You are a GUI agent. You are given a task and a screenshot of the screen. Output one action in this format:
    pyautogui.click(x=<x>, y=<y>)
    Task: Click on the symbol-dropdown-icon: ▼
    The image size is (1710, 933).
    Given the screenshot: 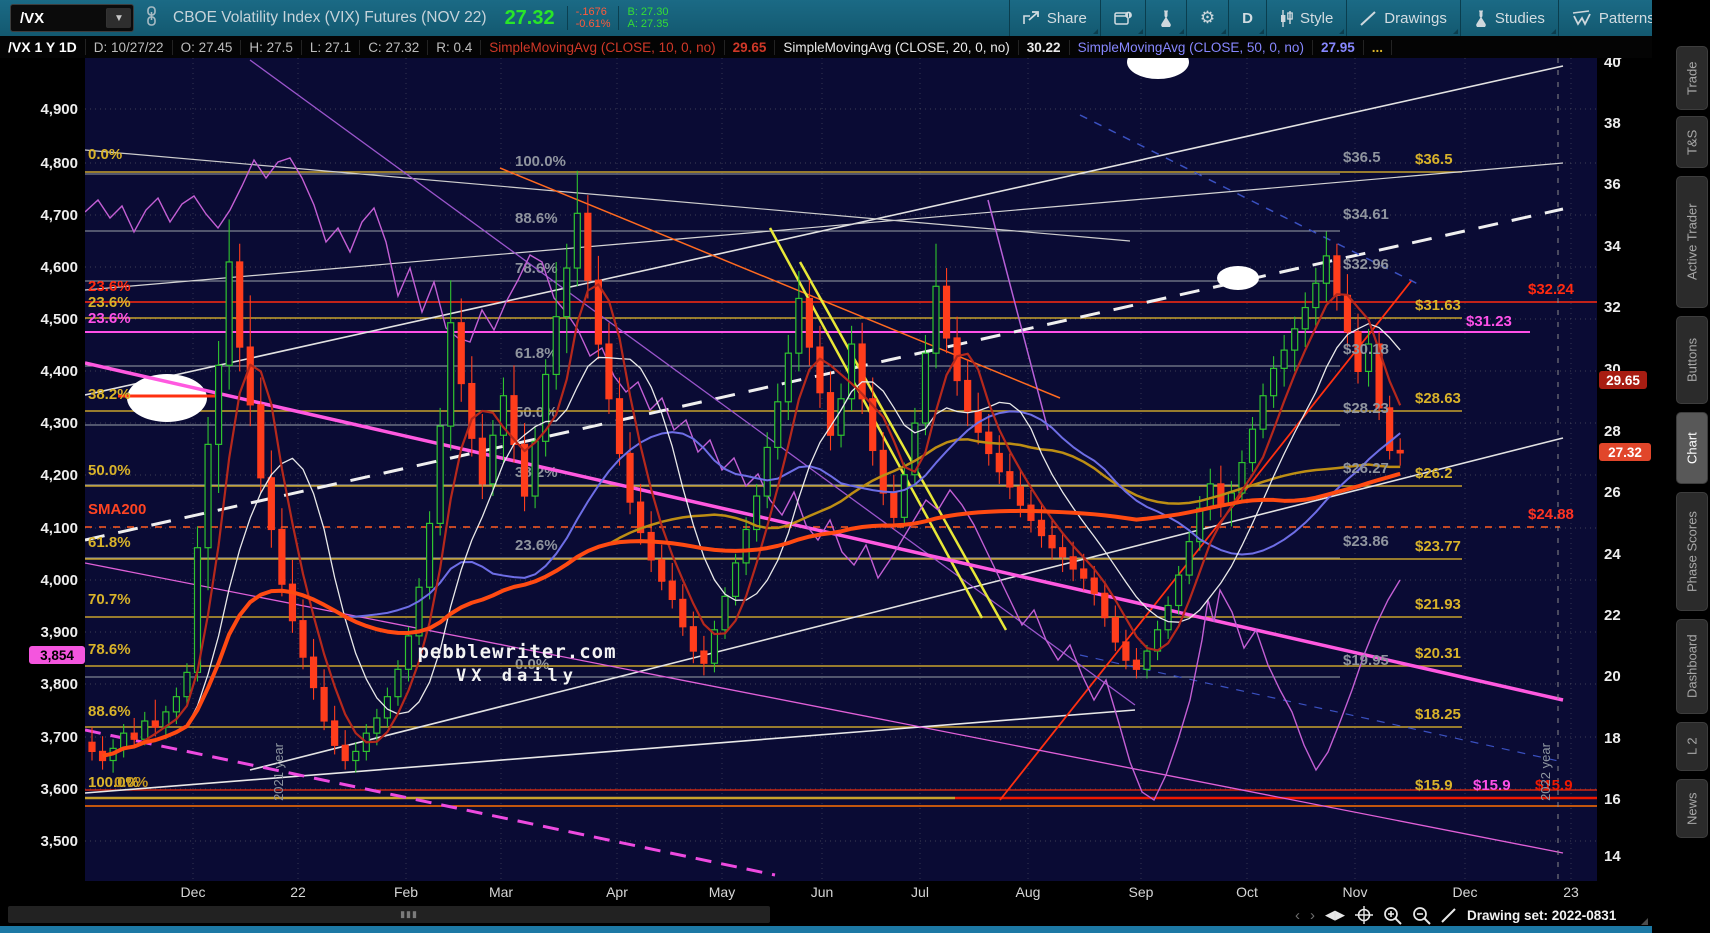 What is the action you would take?
    pyautogui.click(x=118, y=18)
    